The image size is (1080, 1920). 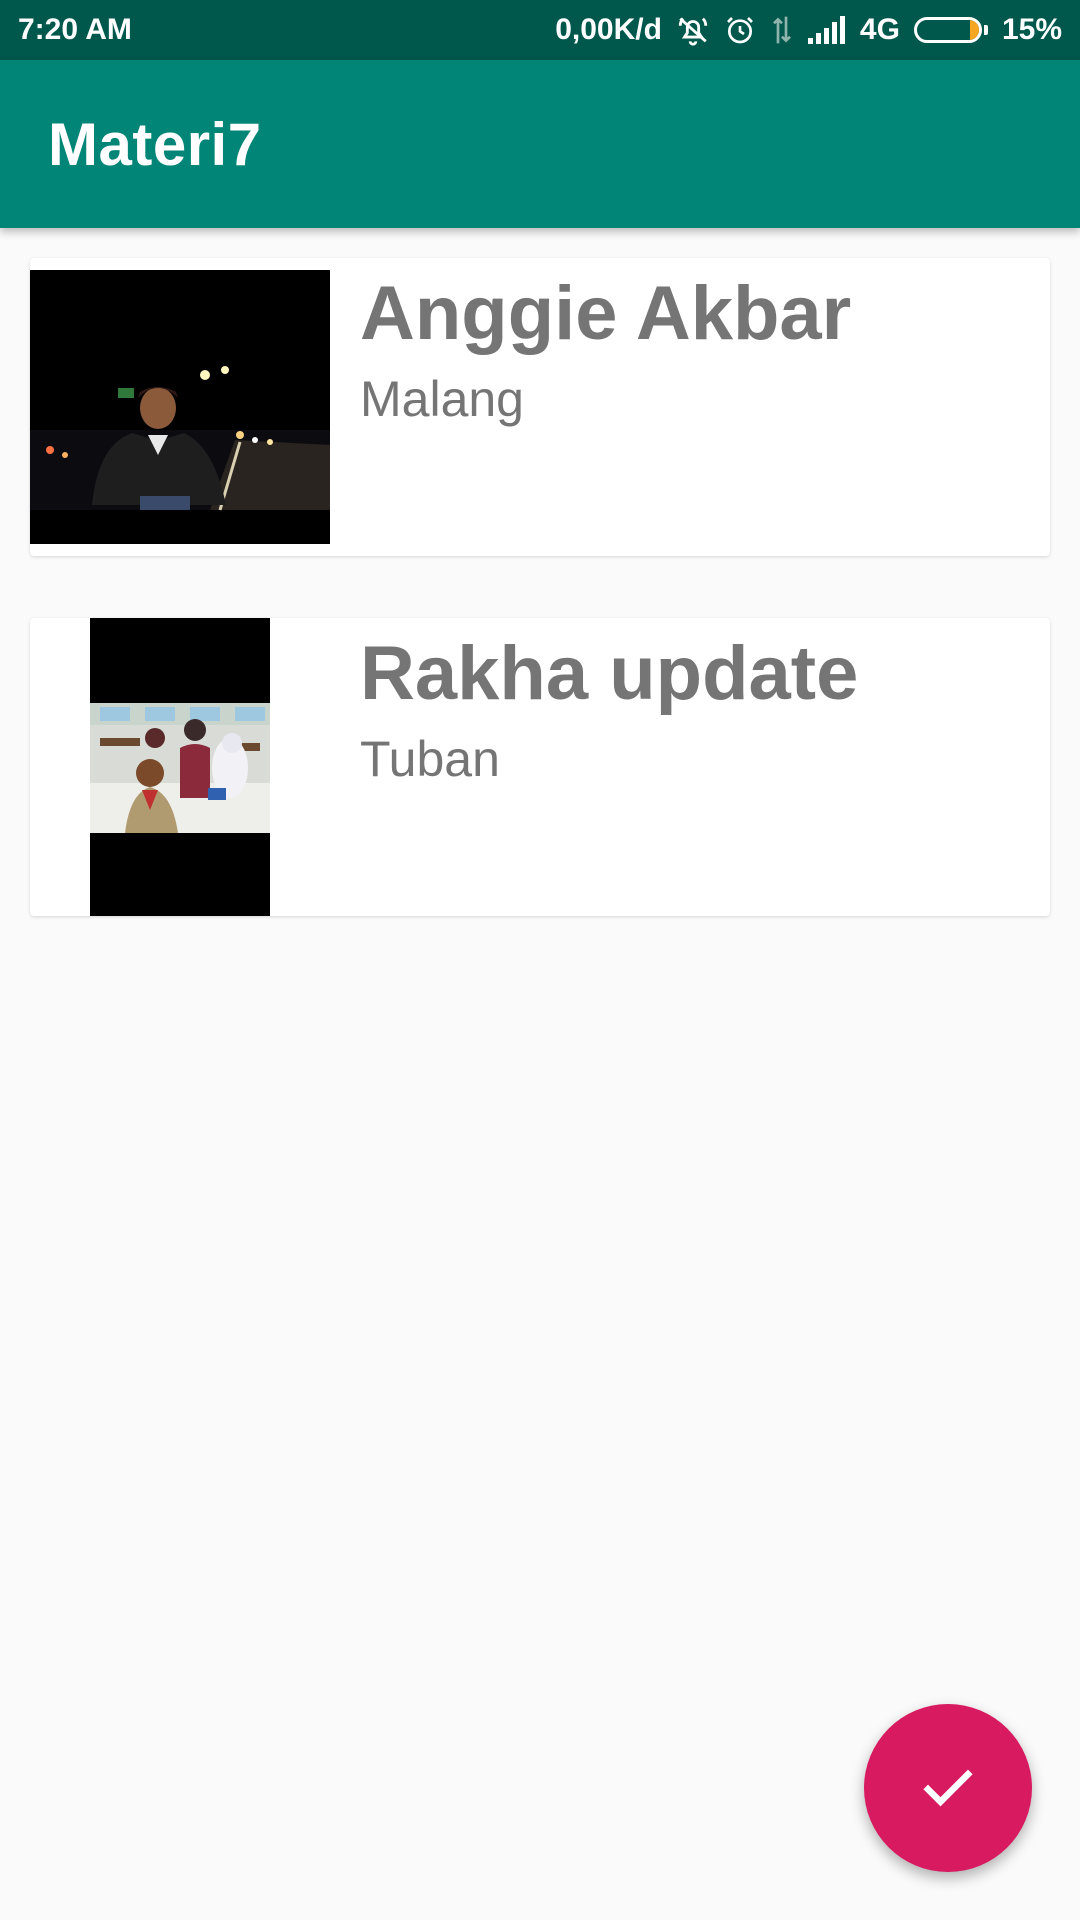 I want to click on contact-city: Malang, so click(x=442, y=399).